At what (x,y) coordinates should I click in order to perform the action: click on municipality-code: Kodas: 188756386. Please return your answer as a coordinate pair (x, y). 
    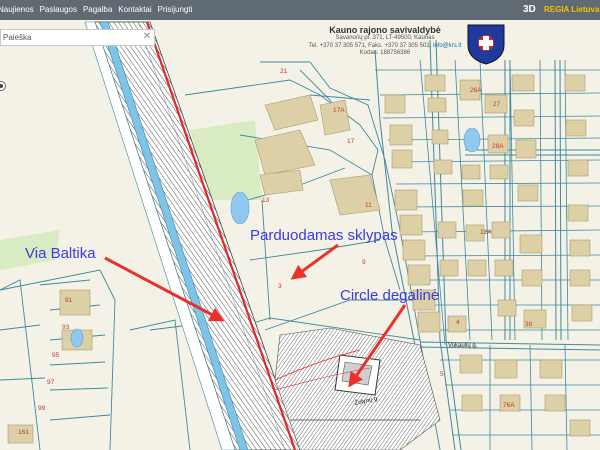
    Looking at the image, I should click on (385, 53).